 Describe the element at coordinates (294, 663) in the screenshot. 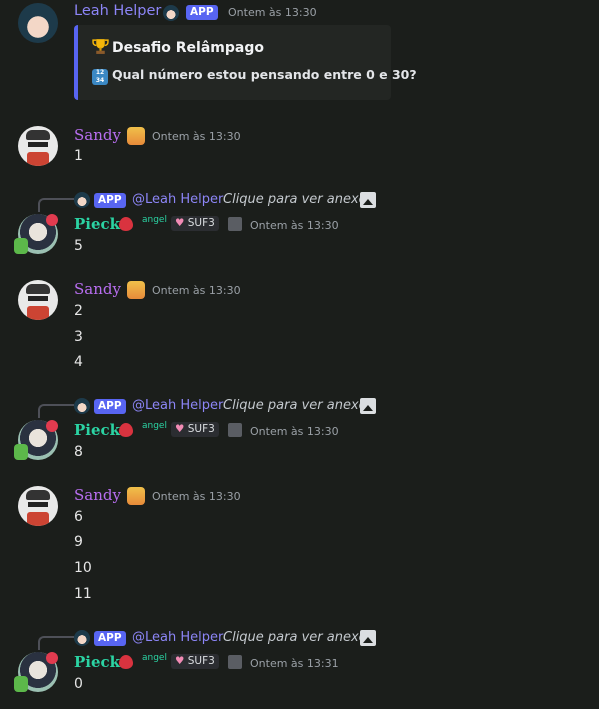

I see `timestamp: Ontem às 13:31` at that location.